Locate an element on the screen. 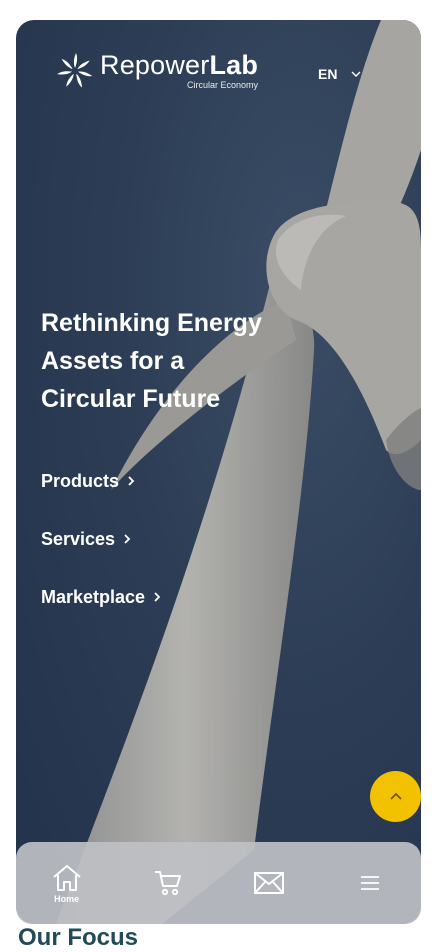 Image resolution: width=434 pixels, height=952 pixels. tab-home: Home is located at coordinates (67, 883).